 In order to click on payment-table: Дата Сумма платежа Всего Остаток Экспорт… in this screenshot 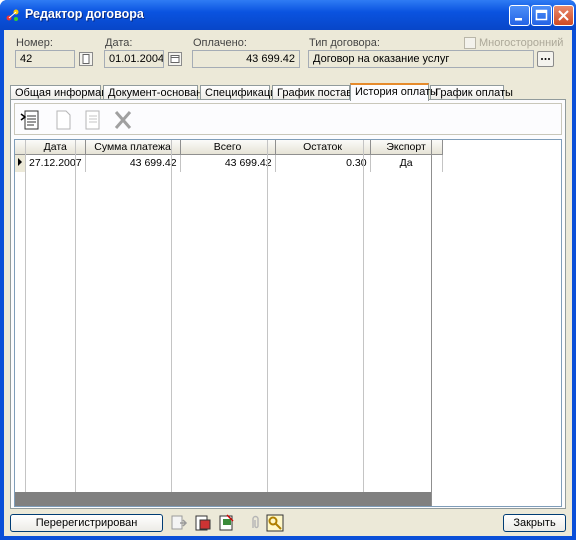, I will do `click(229, 156)`.